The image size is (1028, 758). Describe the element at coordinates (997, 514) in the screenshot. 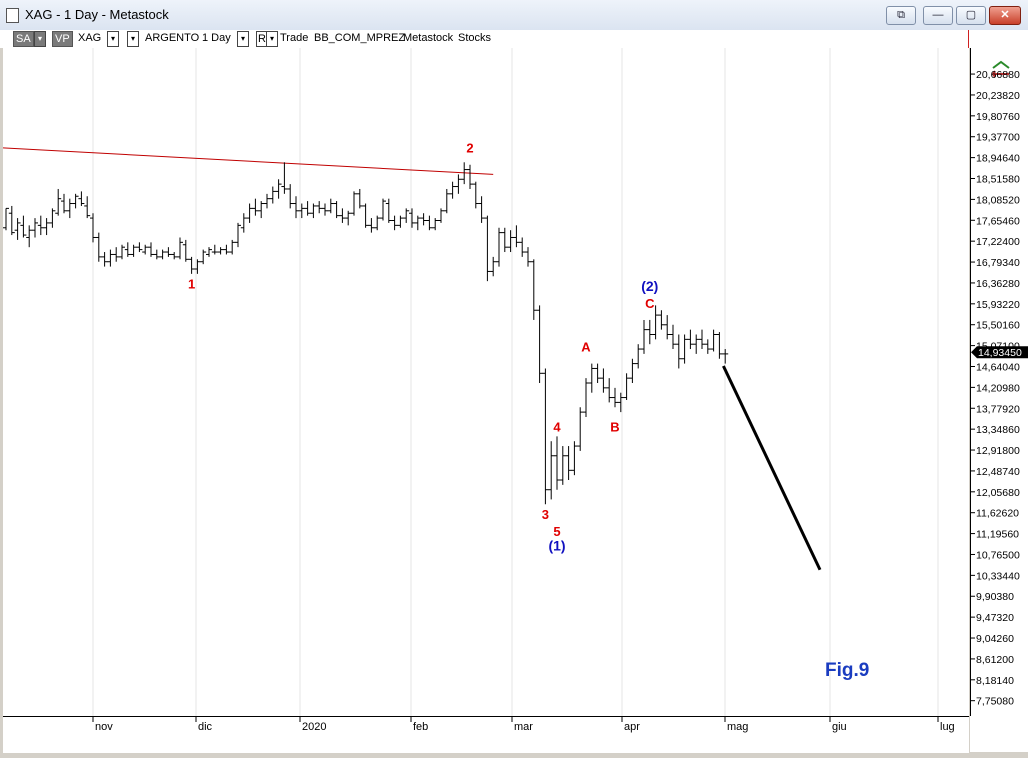

I see `price-tick-label: 11,62620` at that location.